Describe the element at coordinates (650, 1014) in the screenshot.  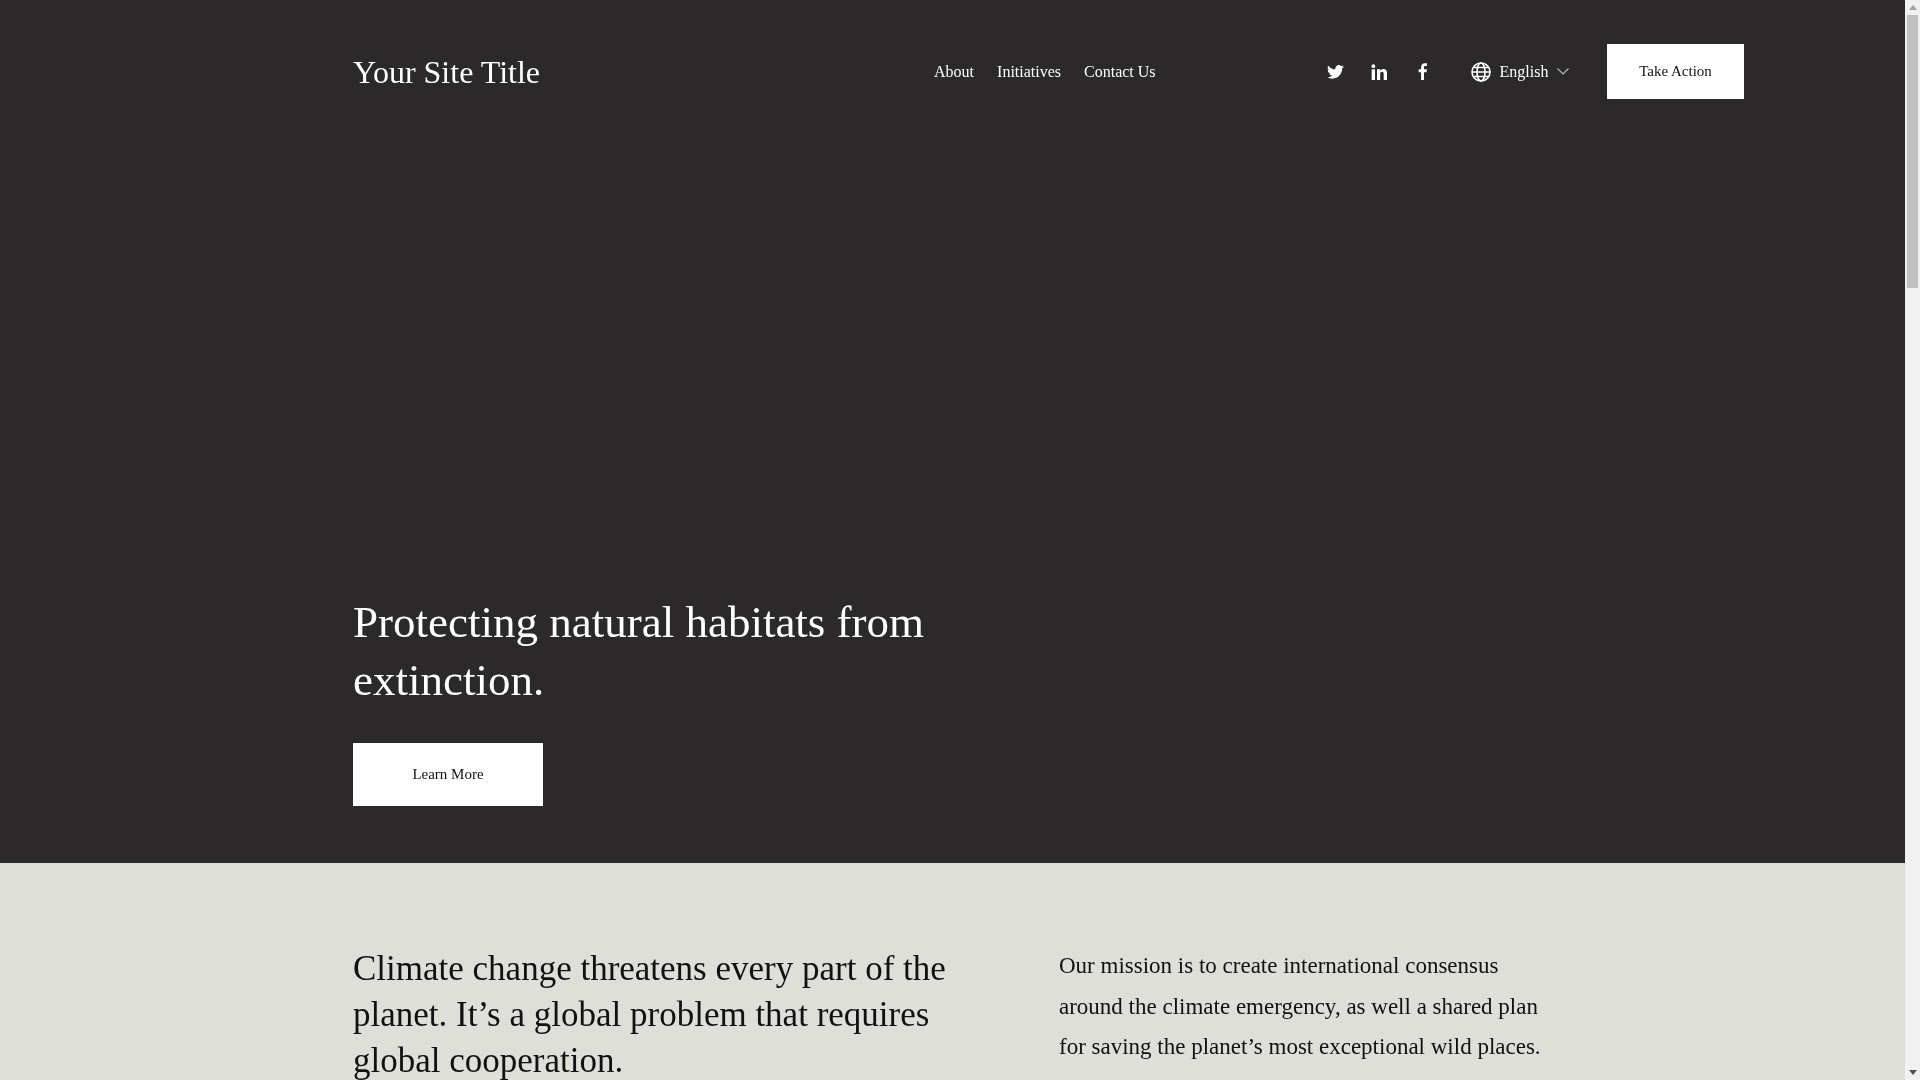
I see `intro-heading: Climate change threatens every part of the planet. It’s a global problem that requires global cooperation.` at that location.